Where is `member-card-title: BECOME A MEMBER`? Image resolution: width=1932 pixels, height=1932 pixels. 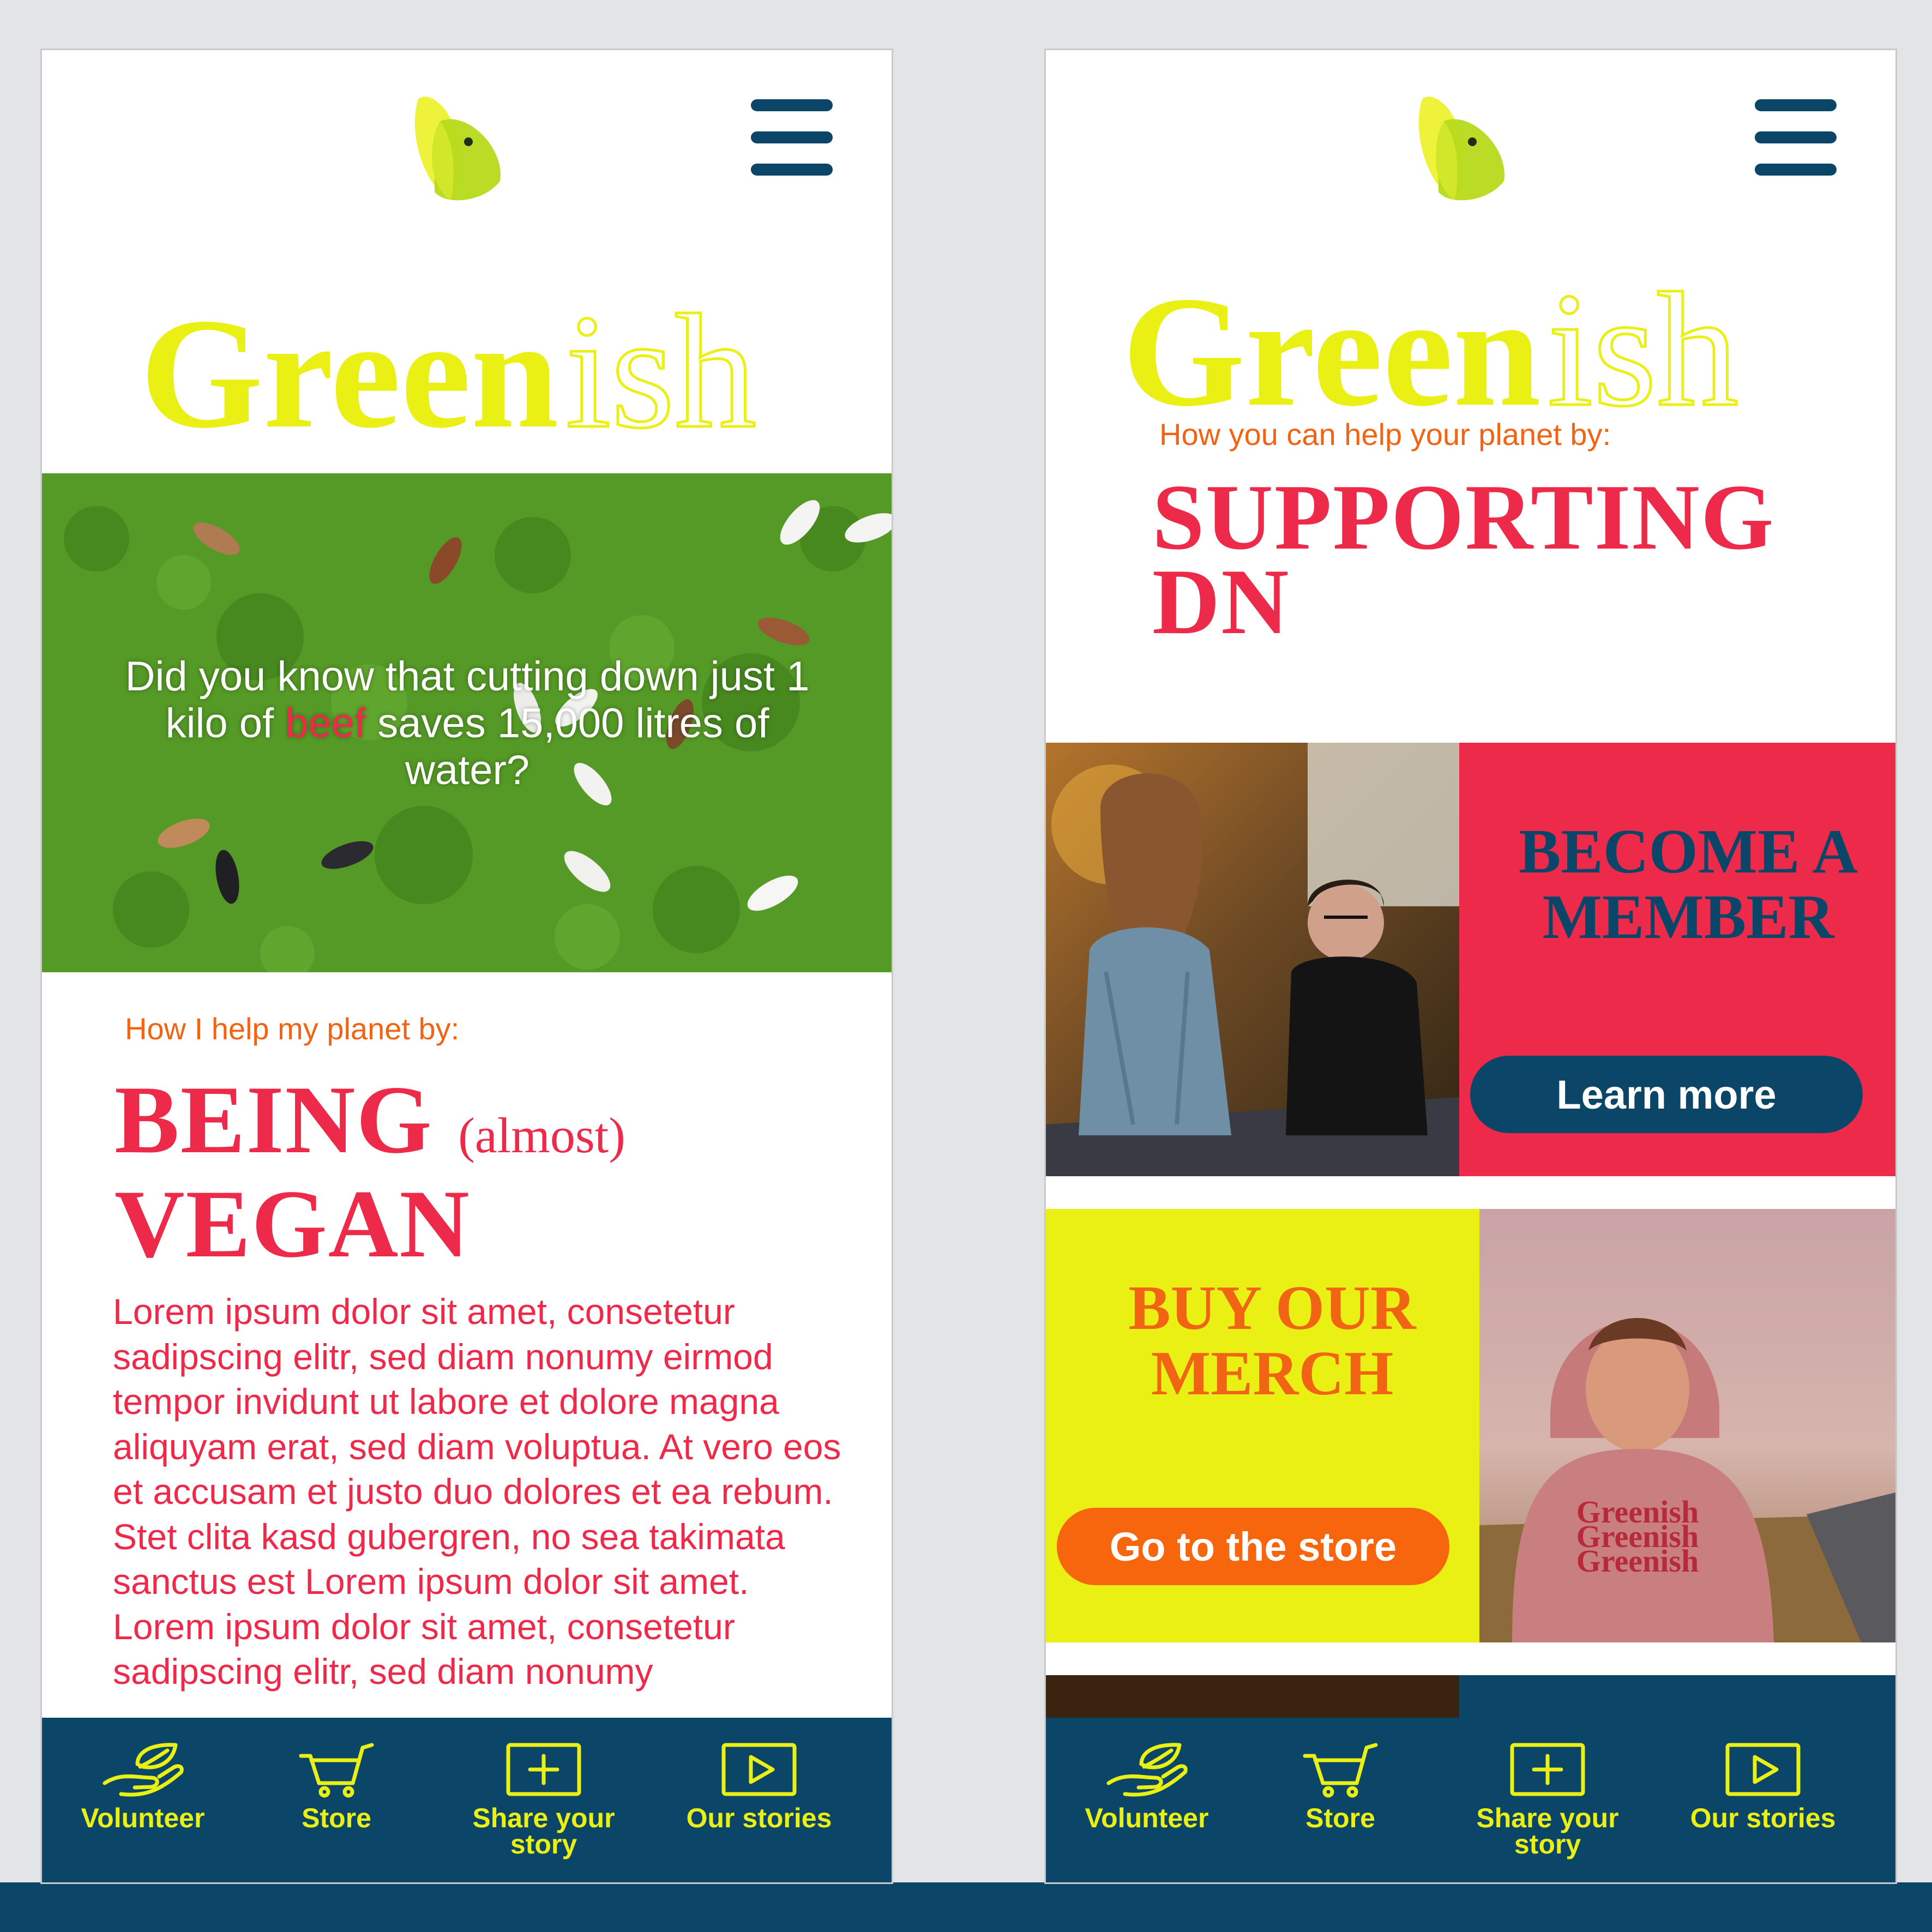 member-card-title: BECOME A MEMBER is located at coordinates (1688, 884).